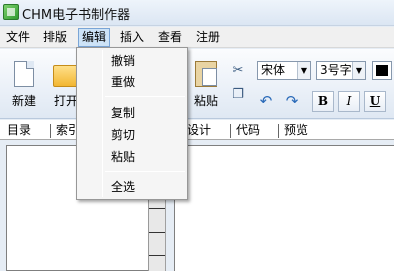  What do you see at coordinates (123, 135) in the screenshot?
I see `menu-item-cut: 剪切` at bounding box center [123, 135].